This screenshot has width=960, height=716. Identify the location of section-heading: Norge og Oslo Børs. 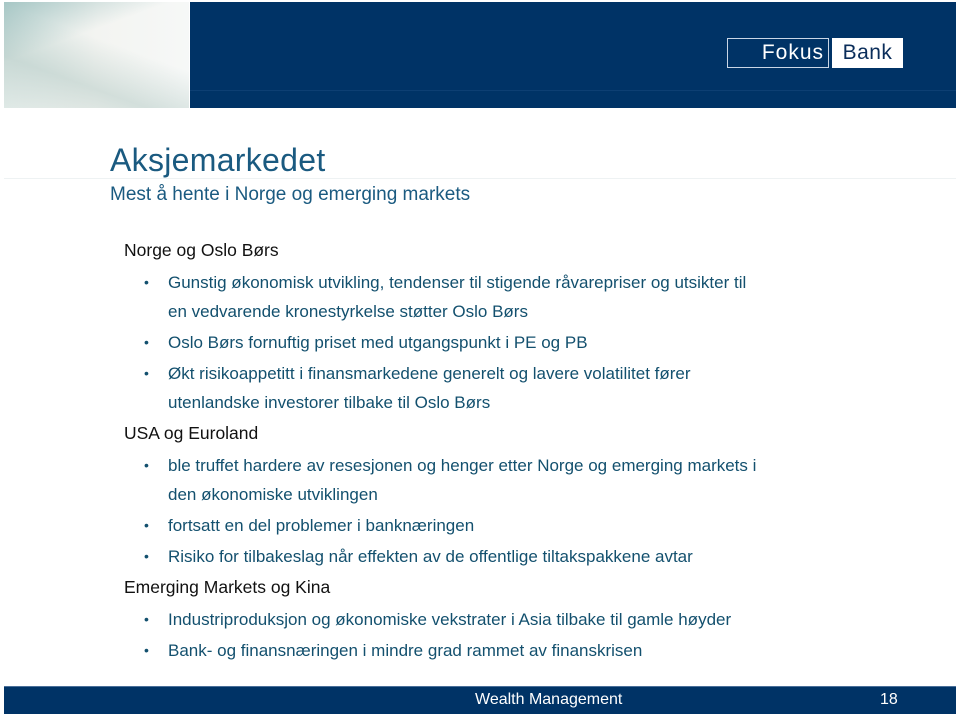
(201, 250).